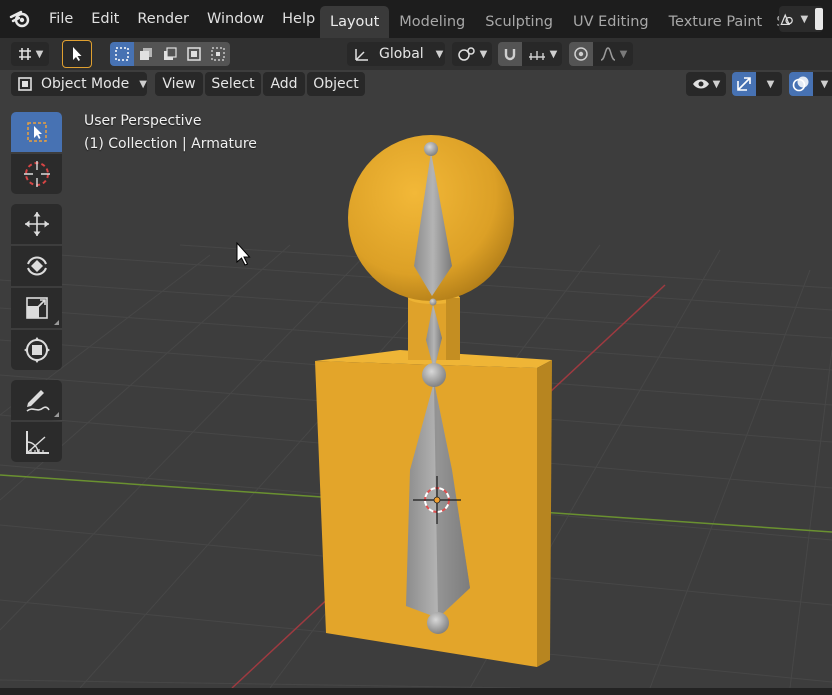 This screenshot has height=695, width=832. What do you see at coordinates (143, 121) in the screenshot?
I see `viewport-perspective-label: User Perspective` at bounding box center [143, 121].